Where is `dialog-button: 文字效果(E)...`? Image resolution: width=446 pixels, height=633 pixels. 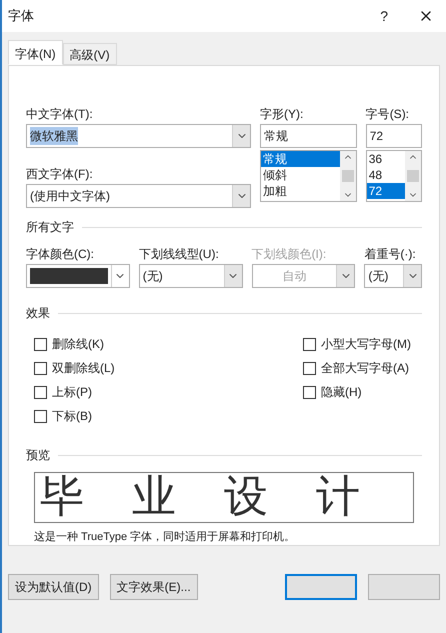 dialog-button: 文字效果(E)... is located at coordinates (154, 587).